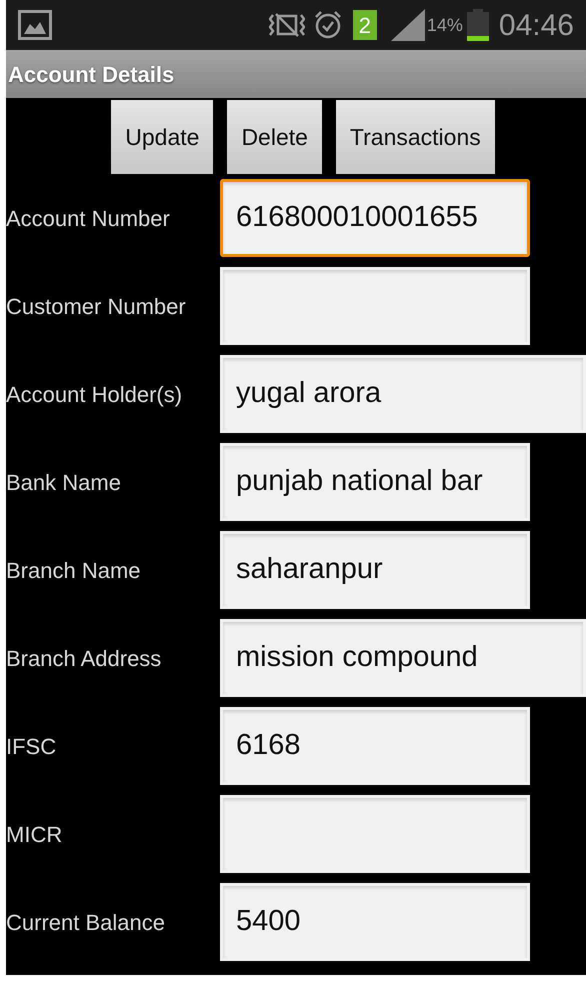 This screenshot has width=586, height=981. What do you see at coordinates (32, 746) in the screenshot?
I see `field-label: IFSC` at bounding box center [32, 746].